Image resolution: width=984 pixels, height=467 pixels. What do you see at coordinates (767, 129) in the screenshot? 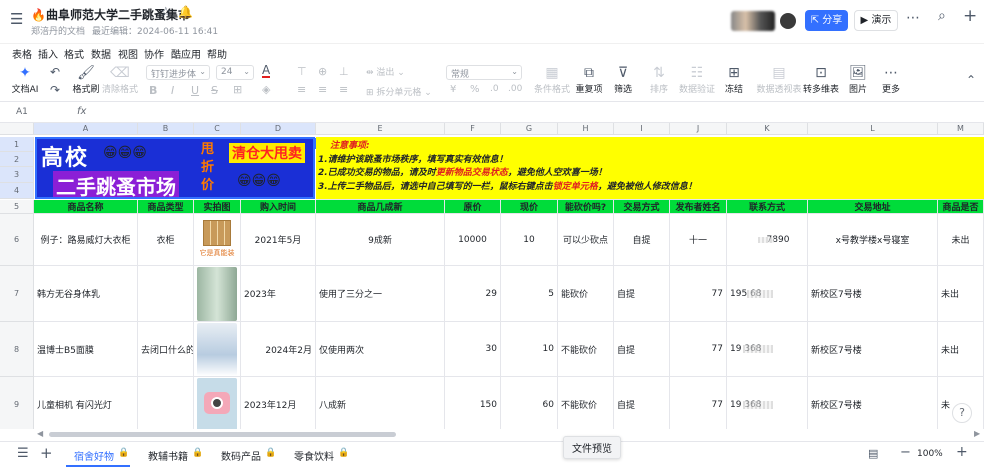
I see `column-header-k: K` at bounding box center [767, 129].